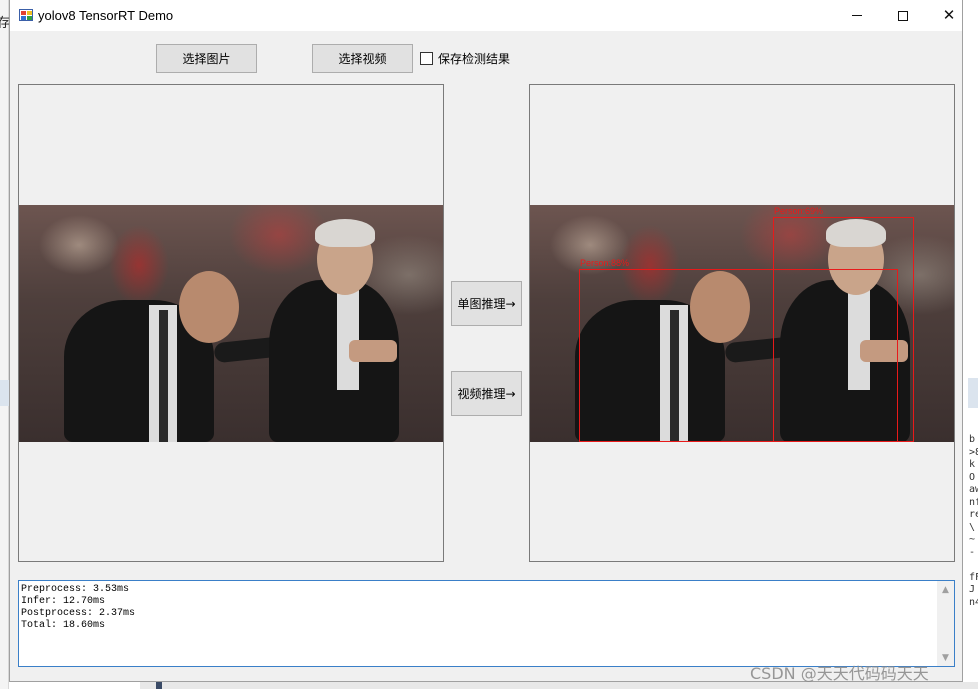  What do you see at coordinates (426, 58) in the screenshot?
I see `save-result-checkbox` at bounding box center [426, 58].